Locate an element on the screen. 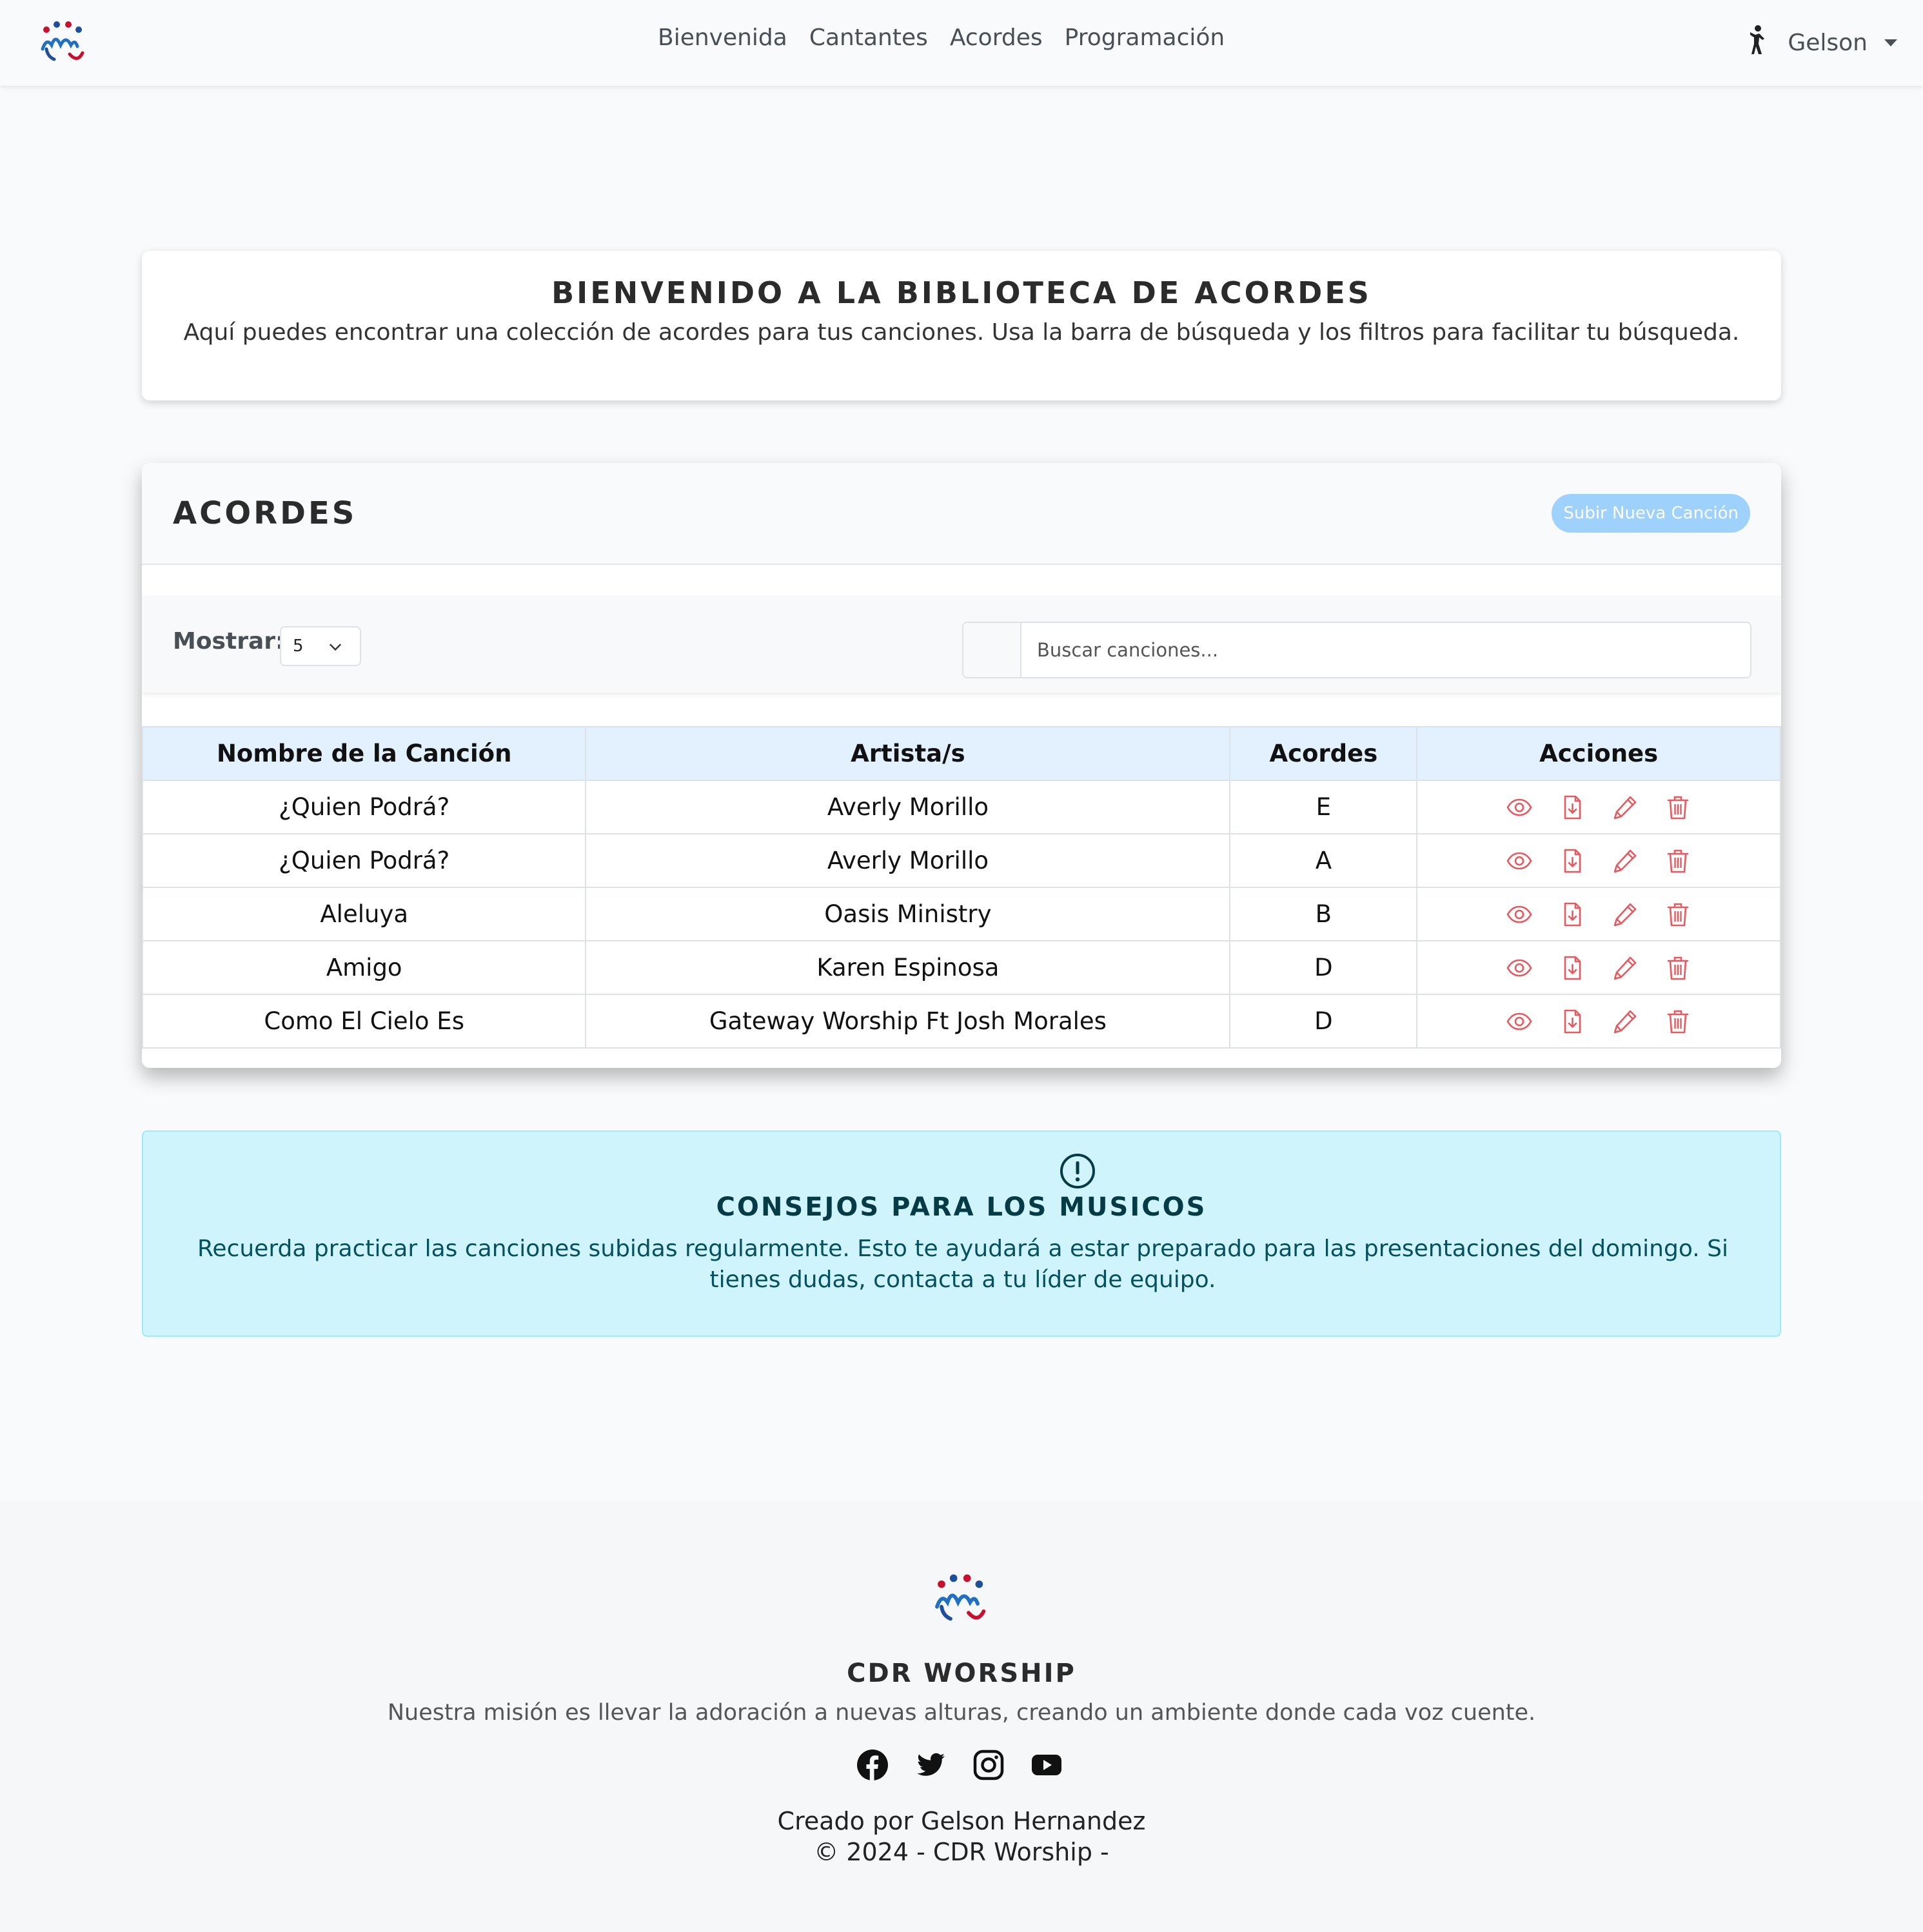  column-header-chords: Acordes is located at coordinates (1323, 753).